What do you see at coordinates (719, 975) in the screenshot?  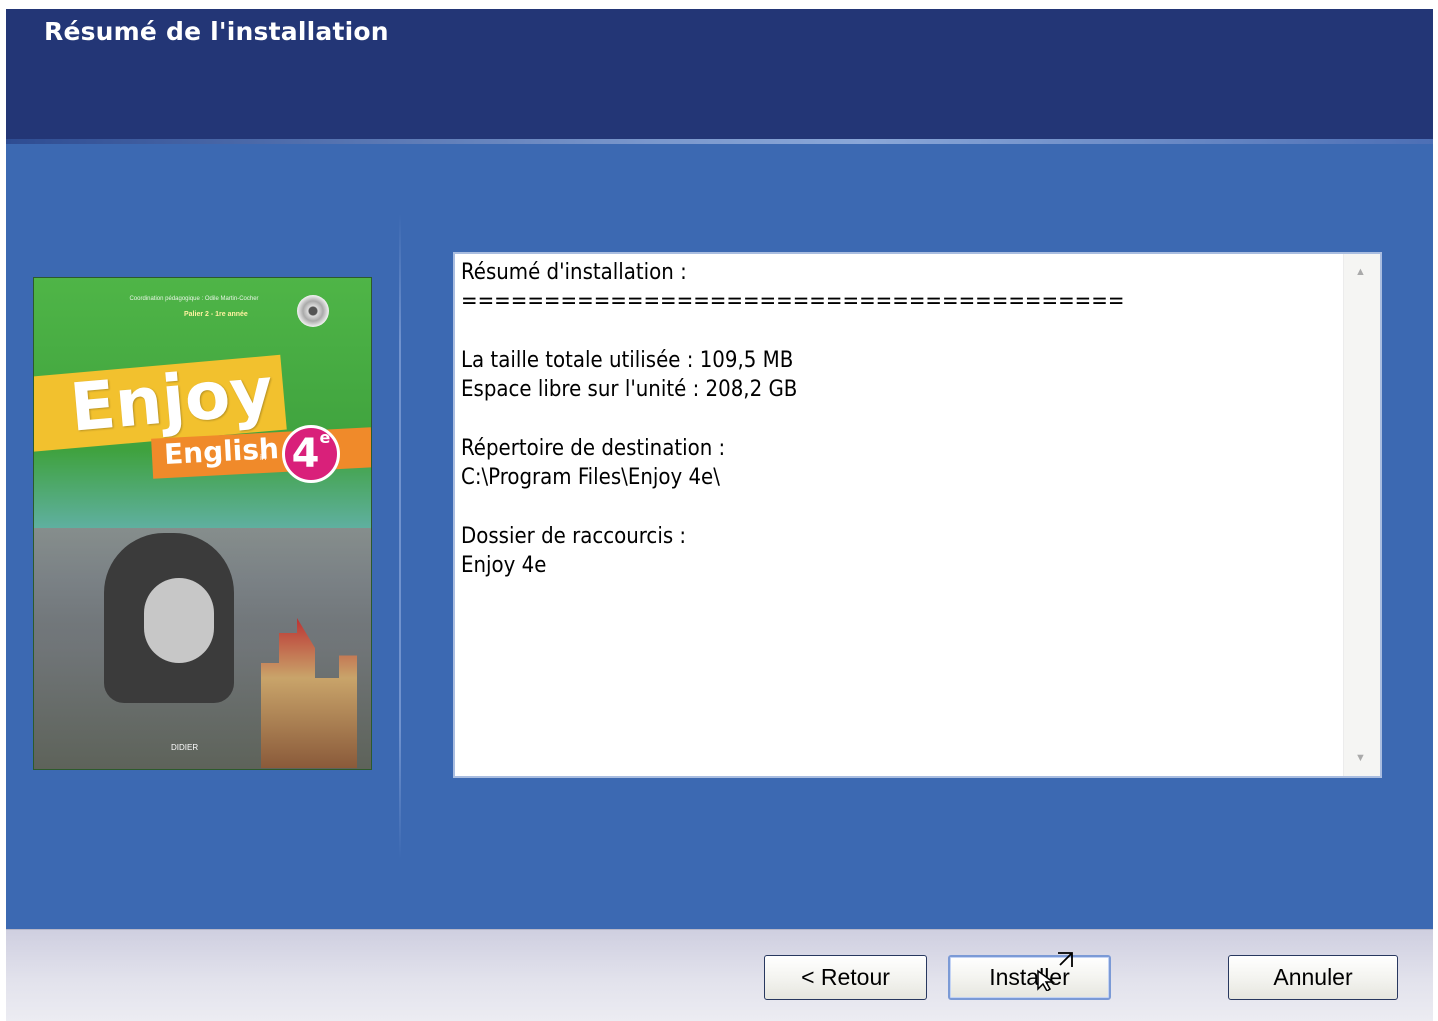 I see `footer-bar: < Retour Installer Annuler` at bounding box center [719, 975].